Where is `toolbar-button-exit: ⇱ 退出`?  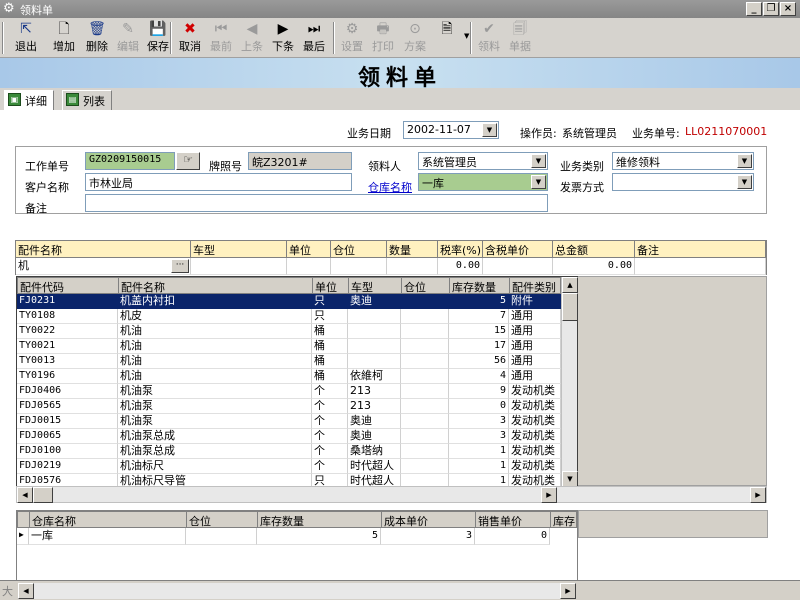
toolbar-button-exit: ⇱ 退出 is located at coordinates (26, 38).